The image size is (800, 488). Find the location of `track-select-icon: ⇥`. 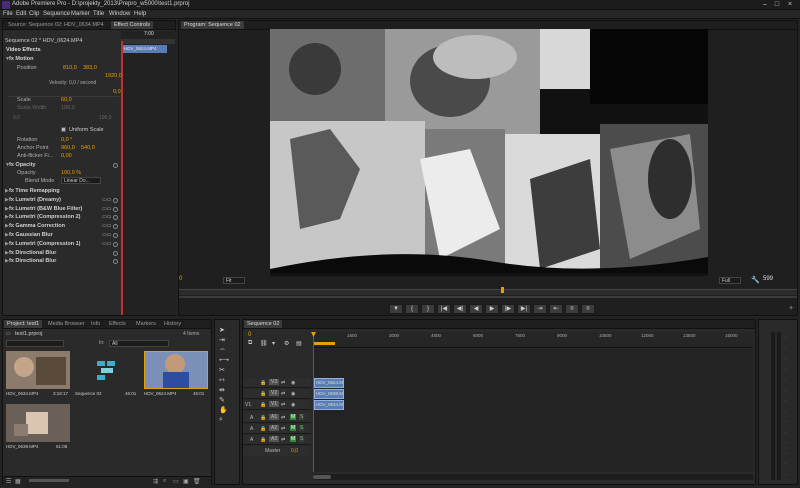

track-select-icon: ⇥ is located at coordinates (222, 340).